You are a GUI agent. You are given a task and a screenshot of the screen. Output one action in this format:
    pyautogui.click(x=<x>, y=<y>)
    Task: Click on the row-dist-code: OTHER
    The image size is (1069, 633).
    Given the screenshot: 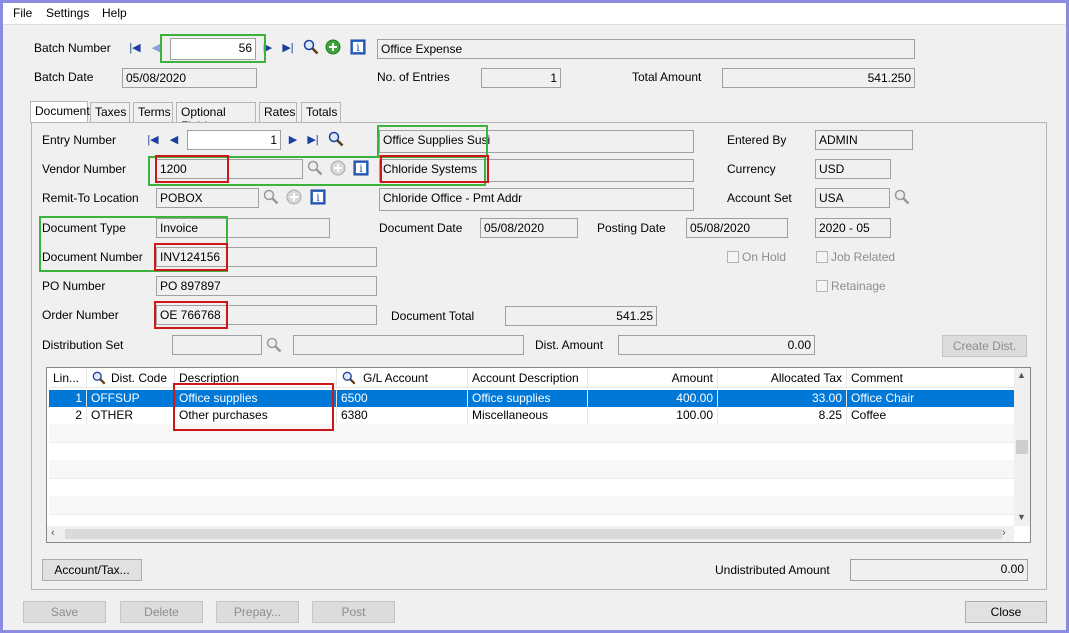 What is the action you would take?
    pyautogui.click(x=131, y=415)
    